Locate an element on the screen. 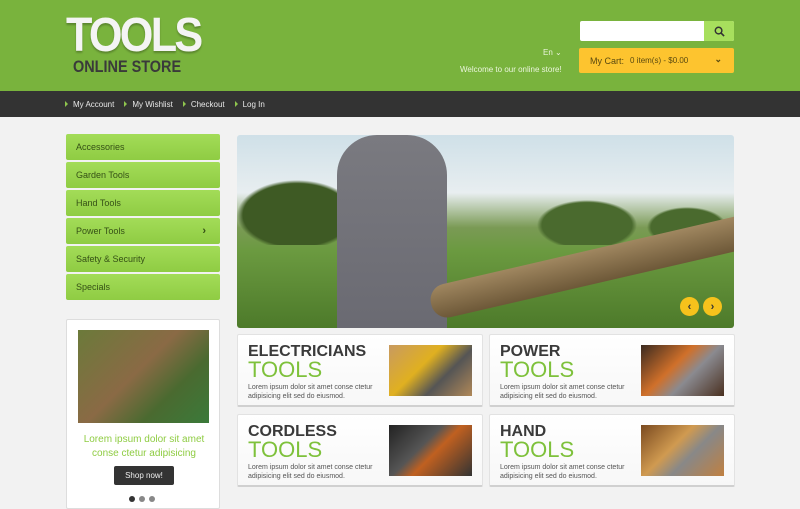 The width and height of the screenshot is (800, 509). search-icon is located at coordinates (719, 31).